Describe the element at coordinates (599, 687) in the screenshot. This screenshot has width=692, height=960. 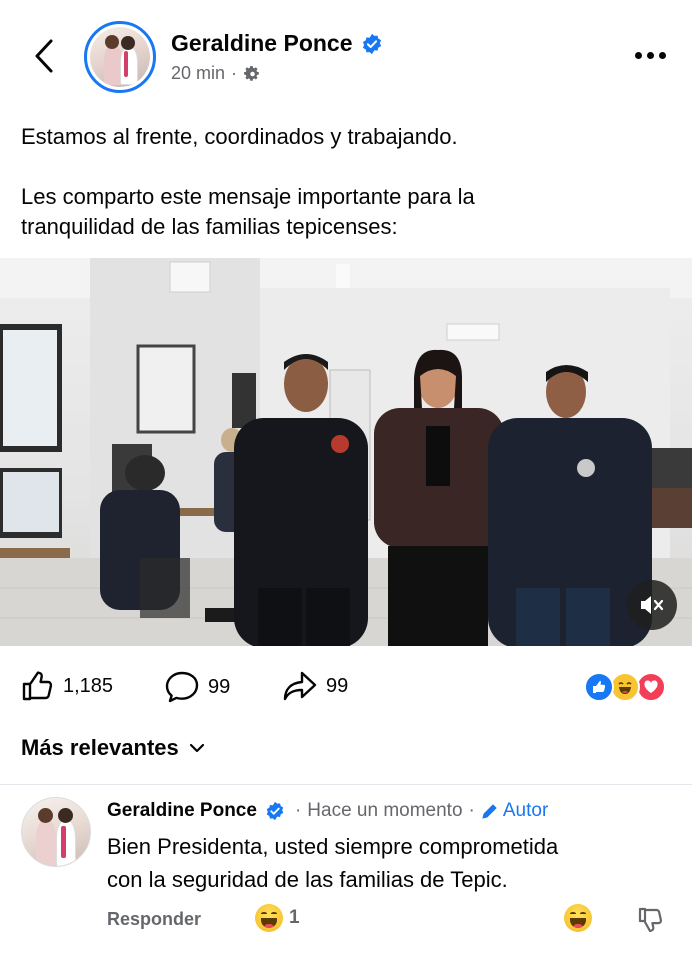
I see `like-icon` at that location.